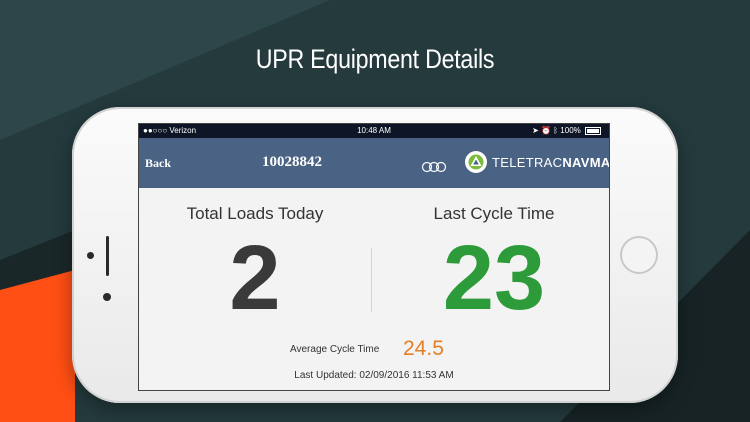 This screenshot has width=750, height=422. I want to click on phone-camera, so click(90, 255).